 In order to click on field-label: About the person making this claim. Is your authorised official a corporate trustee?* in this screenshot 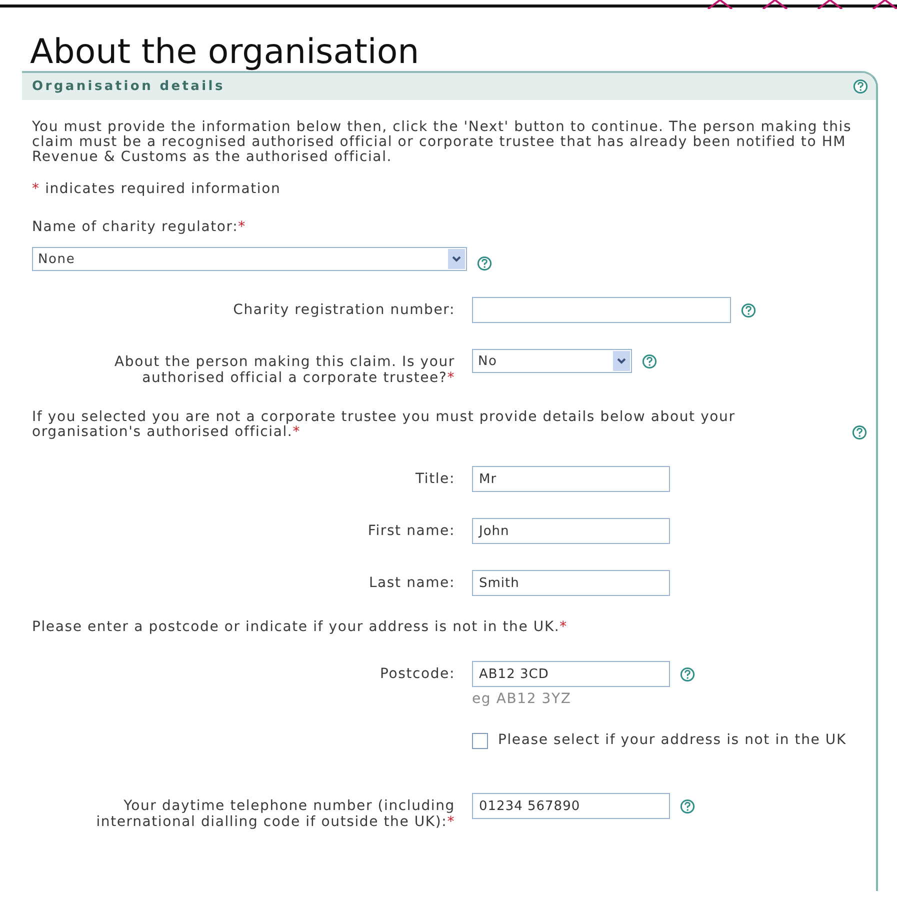, I will do `click(284, 369)`.